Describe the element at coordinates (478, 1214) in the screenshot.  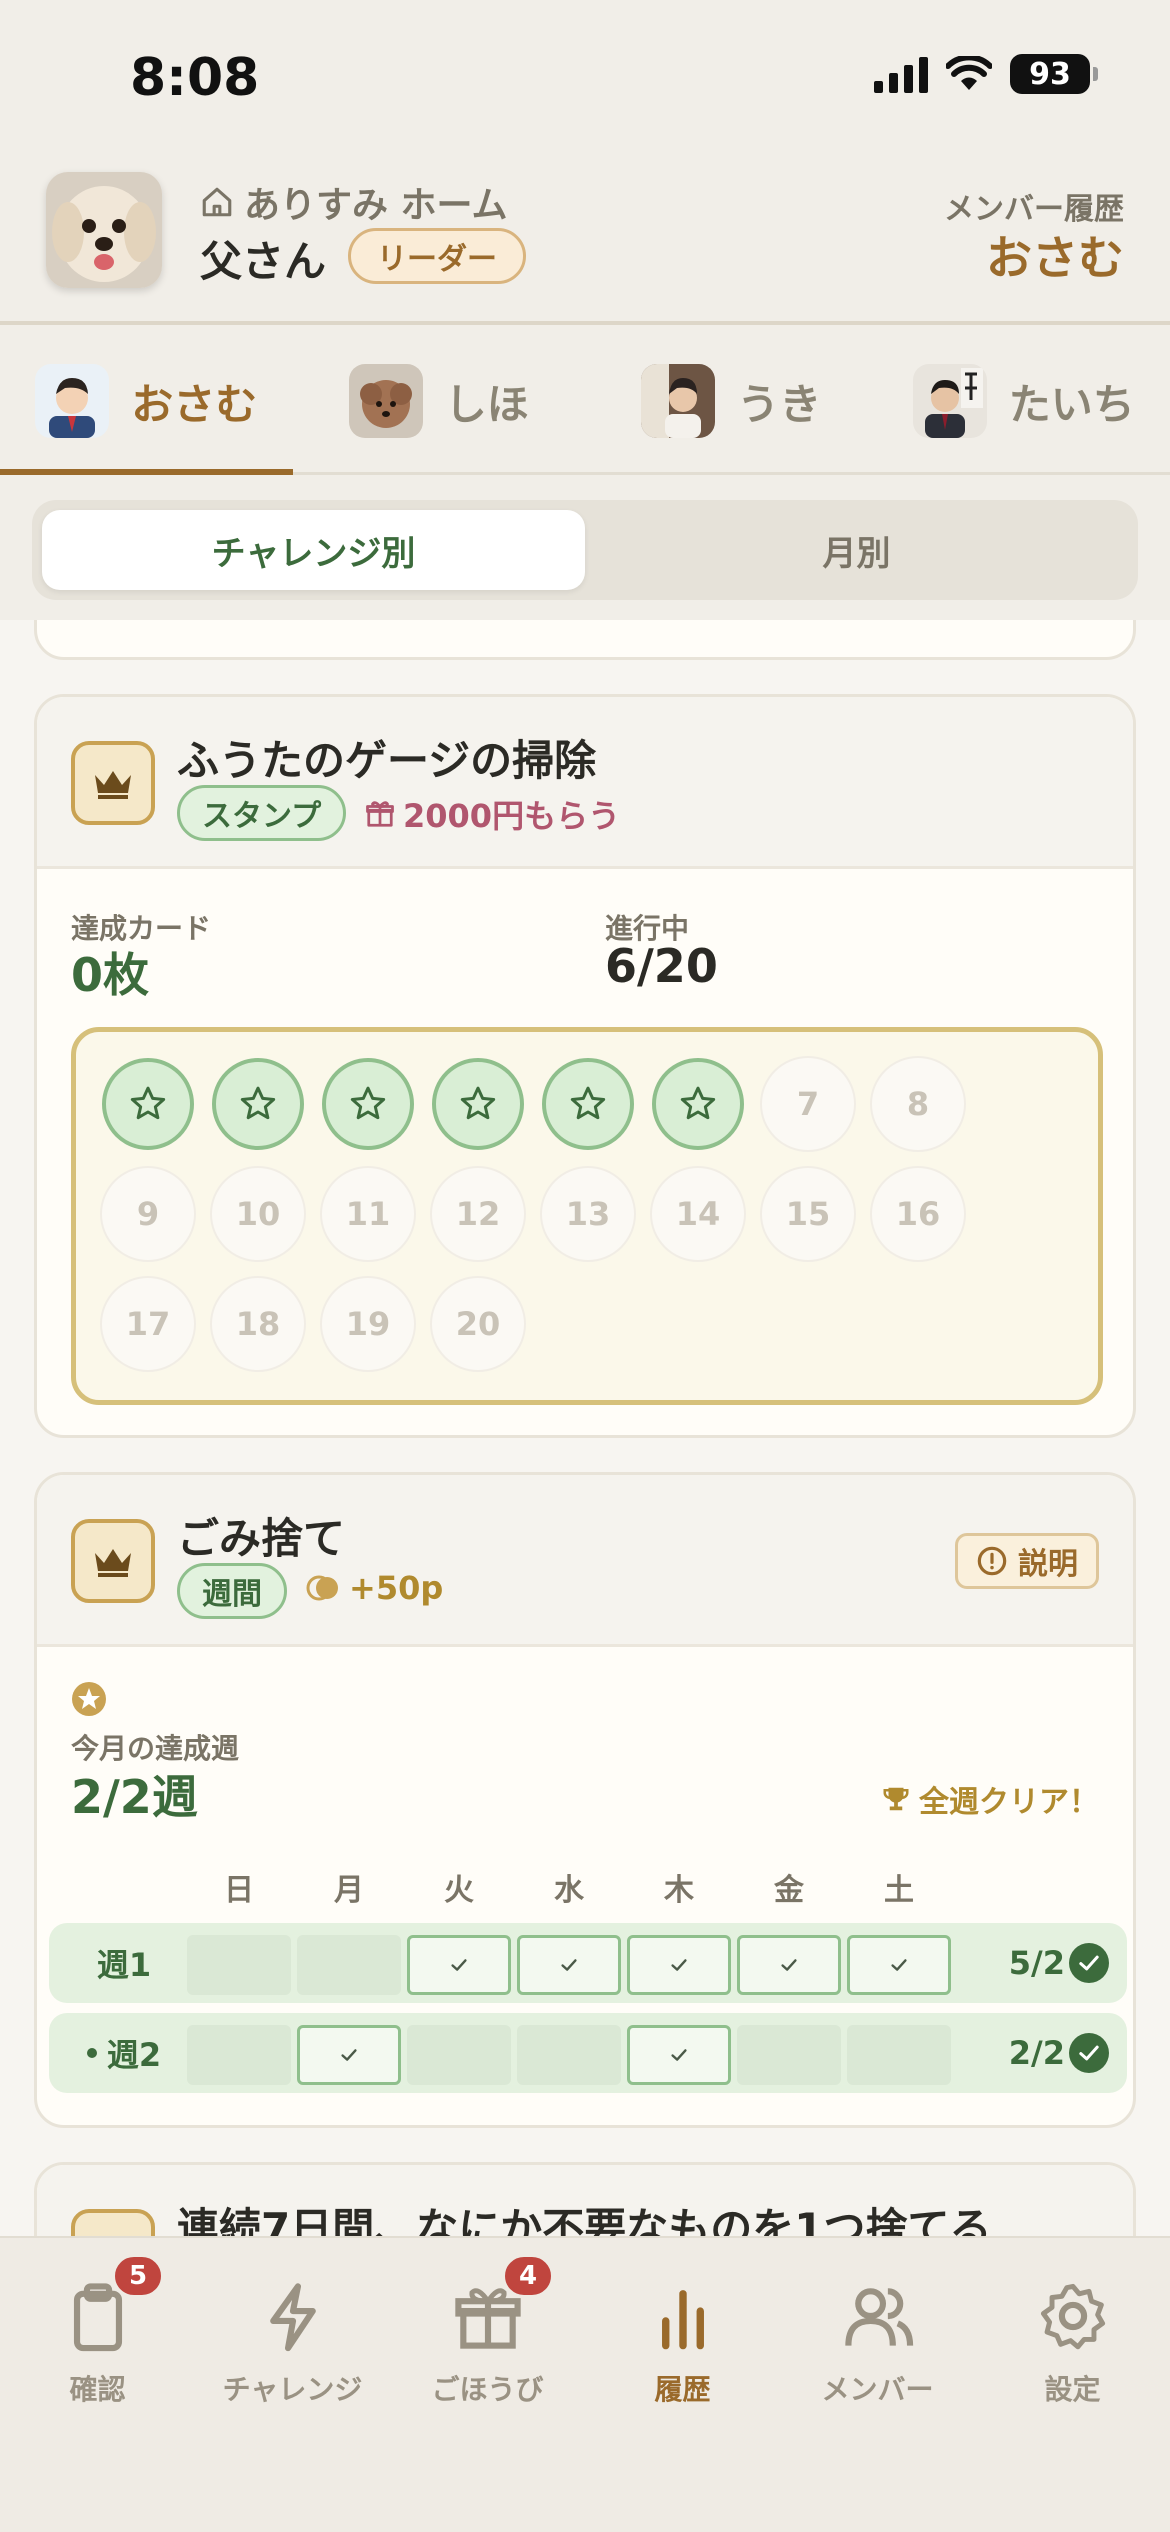
I see `stamp-slot: 12` at that location.